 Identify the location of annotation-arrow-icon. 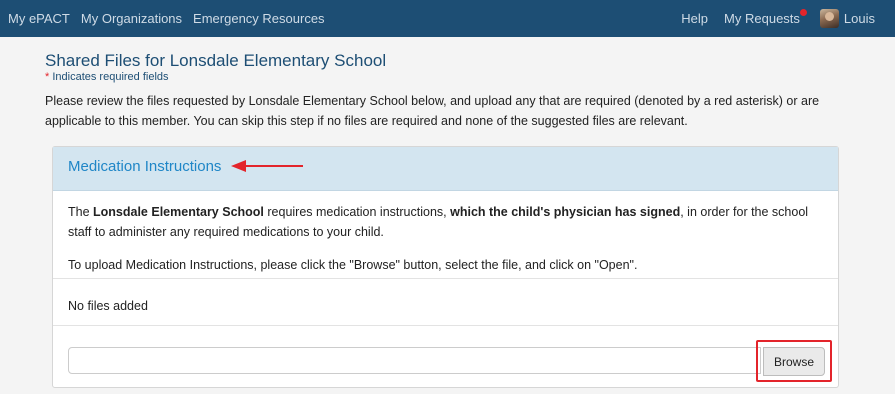
(267, 166).